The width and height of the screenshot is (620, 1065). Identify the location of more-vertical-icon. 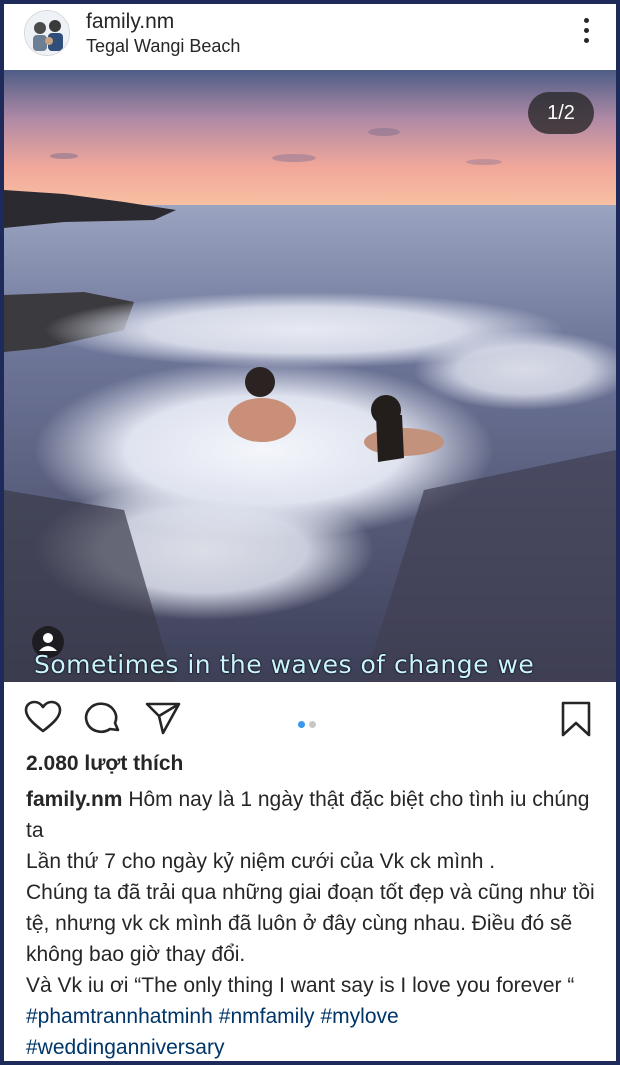
(586, 33).